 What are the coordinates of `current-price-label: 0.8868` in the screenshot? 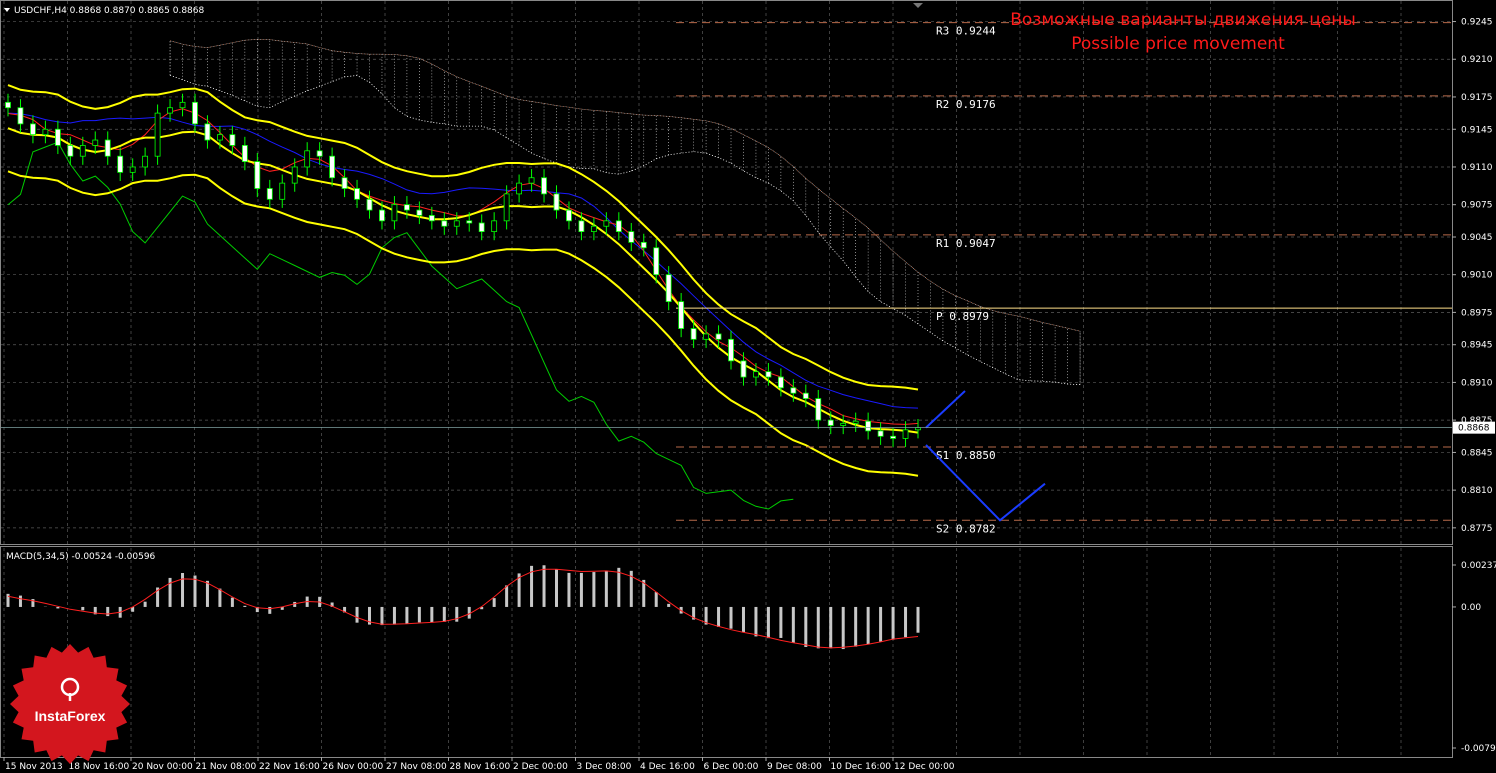 It's located at (1474, 429).